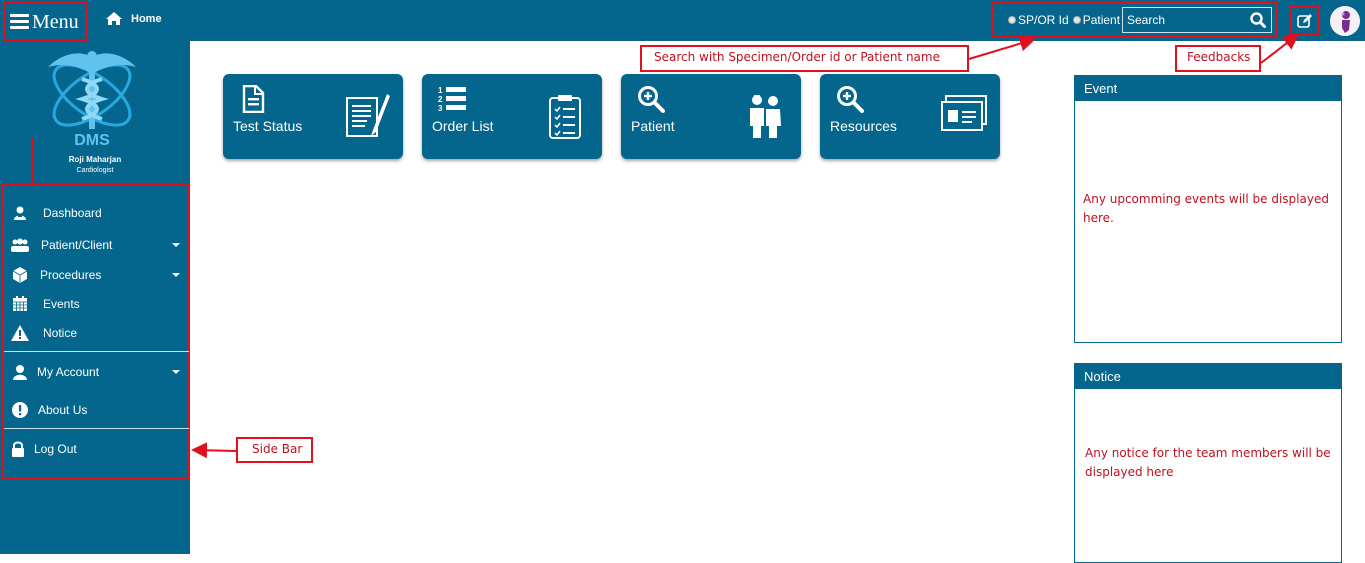  I want to click on numbered-list-icon: 1 2 3, so click(452, 99).